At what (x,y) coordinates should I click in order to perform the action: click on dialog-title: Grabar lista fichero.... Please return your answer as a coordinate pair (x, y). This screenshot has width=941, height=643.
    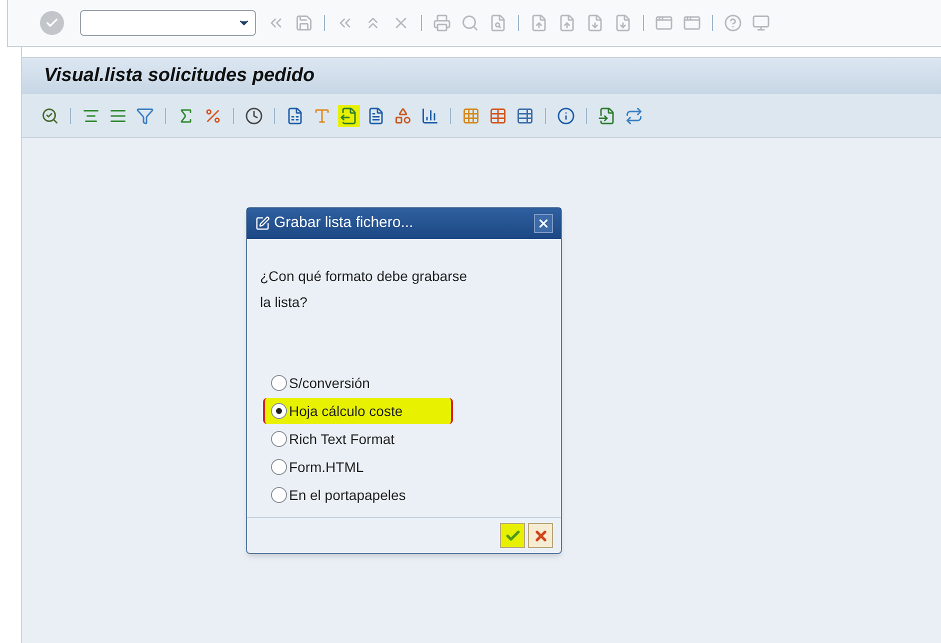
    Looking at the image, I should click on (344, 223).